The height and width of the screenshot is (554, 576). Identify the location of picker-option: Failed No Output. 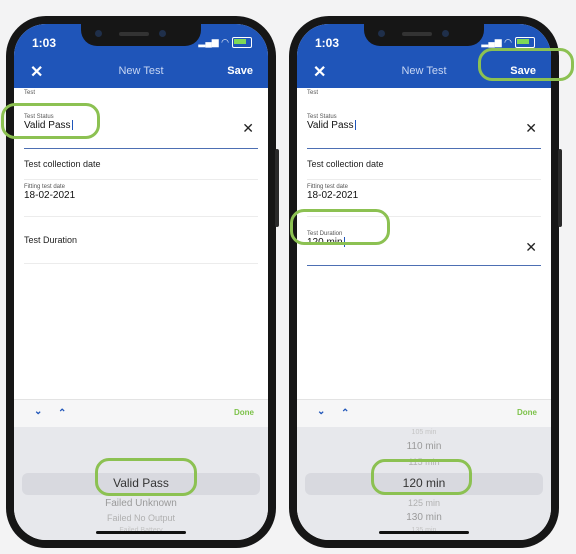
(141, 518).